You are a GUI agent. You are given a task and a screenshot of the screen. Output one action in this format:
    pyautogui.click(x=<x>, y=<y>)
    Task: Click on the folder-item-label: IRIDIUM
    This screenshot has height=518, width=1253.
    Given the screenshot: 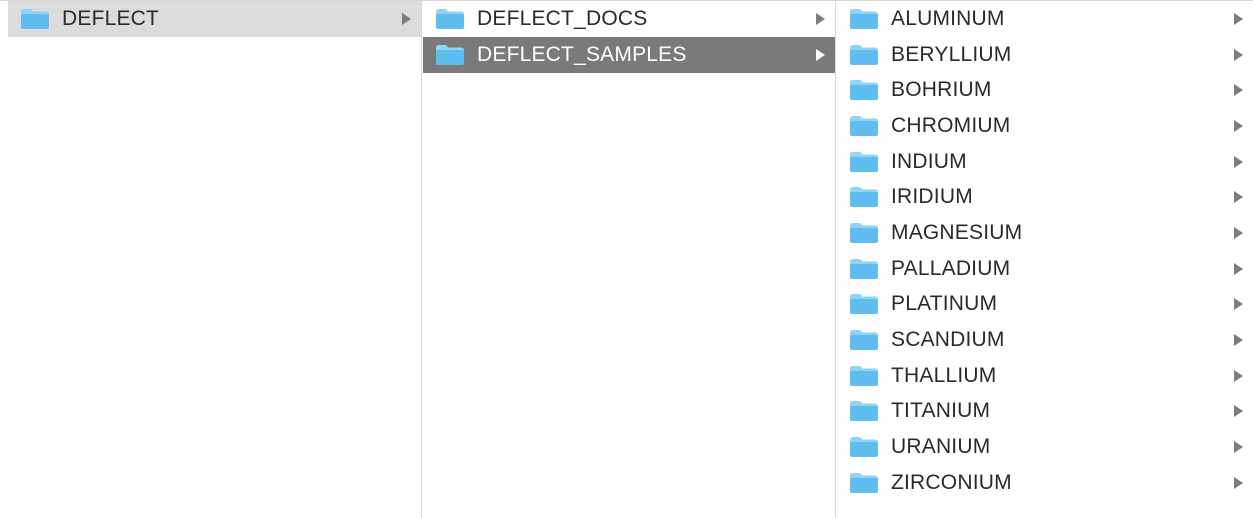 What is the action you would take?
    pyautogui.click(x=932, y=197)
    